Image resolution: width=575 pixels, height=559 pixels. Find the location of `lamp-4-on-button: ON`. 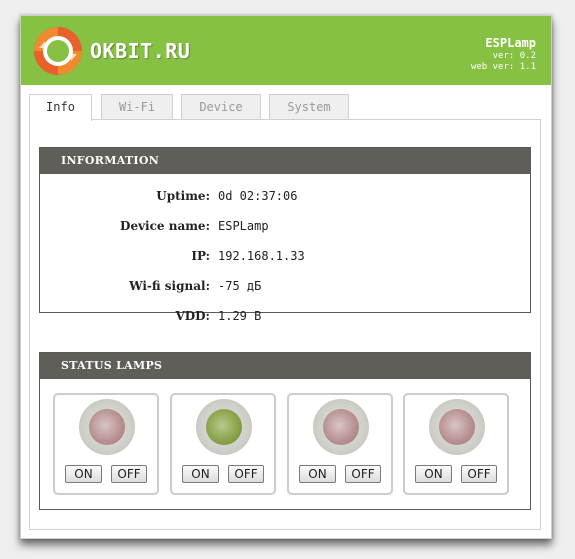

lamp-4-on-button: ON is located at coordinates (433, 474).